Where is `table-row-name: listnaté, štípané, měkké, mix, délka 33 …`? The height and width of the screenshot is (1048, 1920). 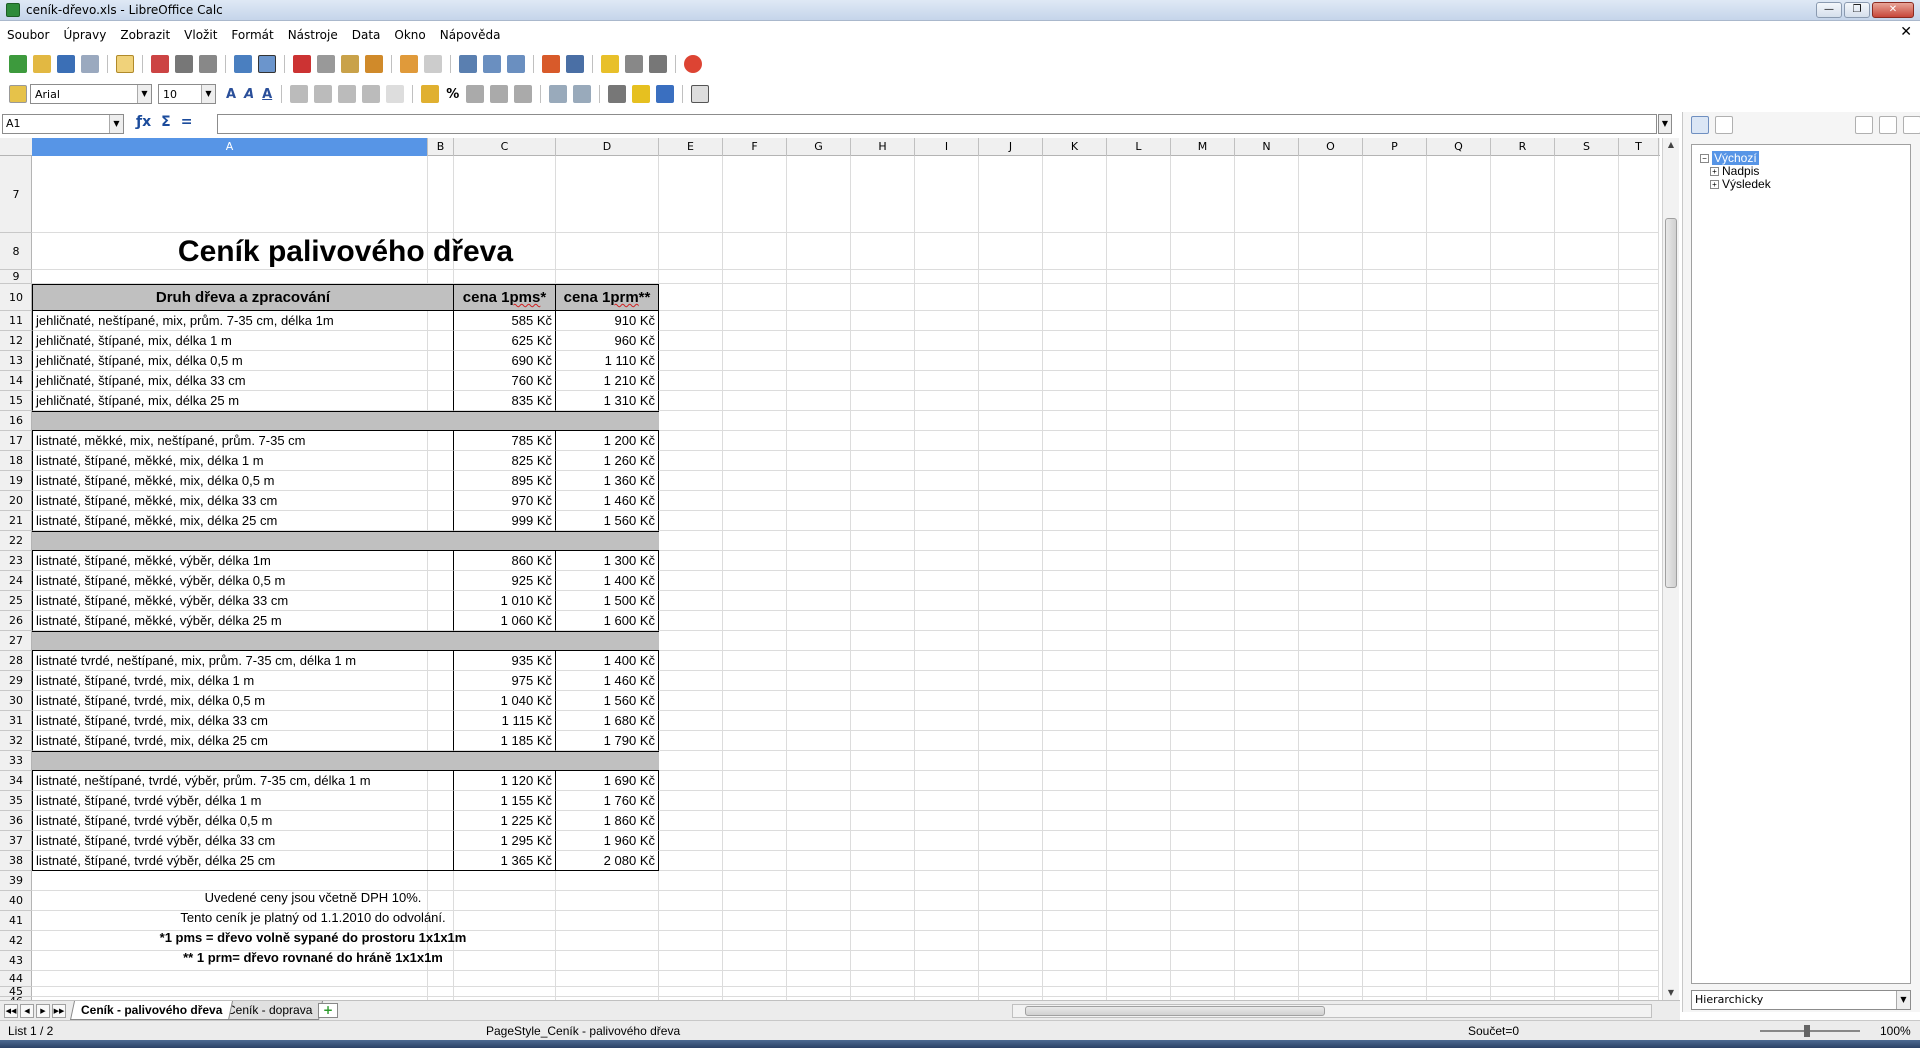
table-row-name: listnaté, štípané, měkké, mix, délka 33 … is located at coordinates (243, 501).